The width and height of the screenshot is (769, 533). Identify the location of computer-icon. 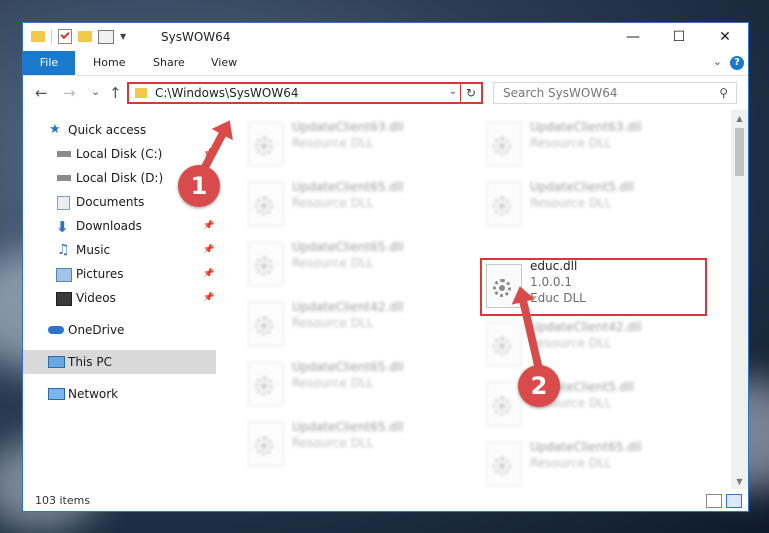
(56, 362).